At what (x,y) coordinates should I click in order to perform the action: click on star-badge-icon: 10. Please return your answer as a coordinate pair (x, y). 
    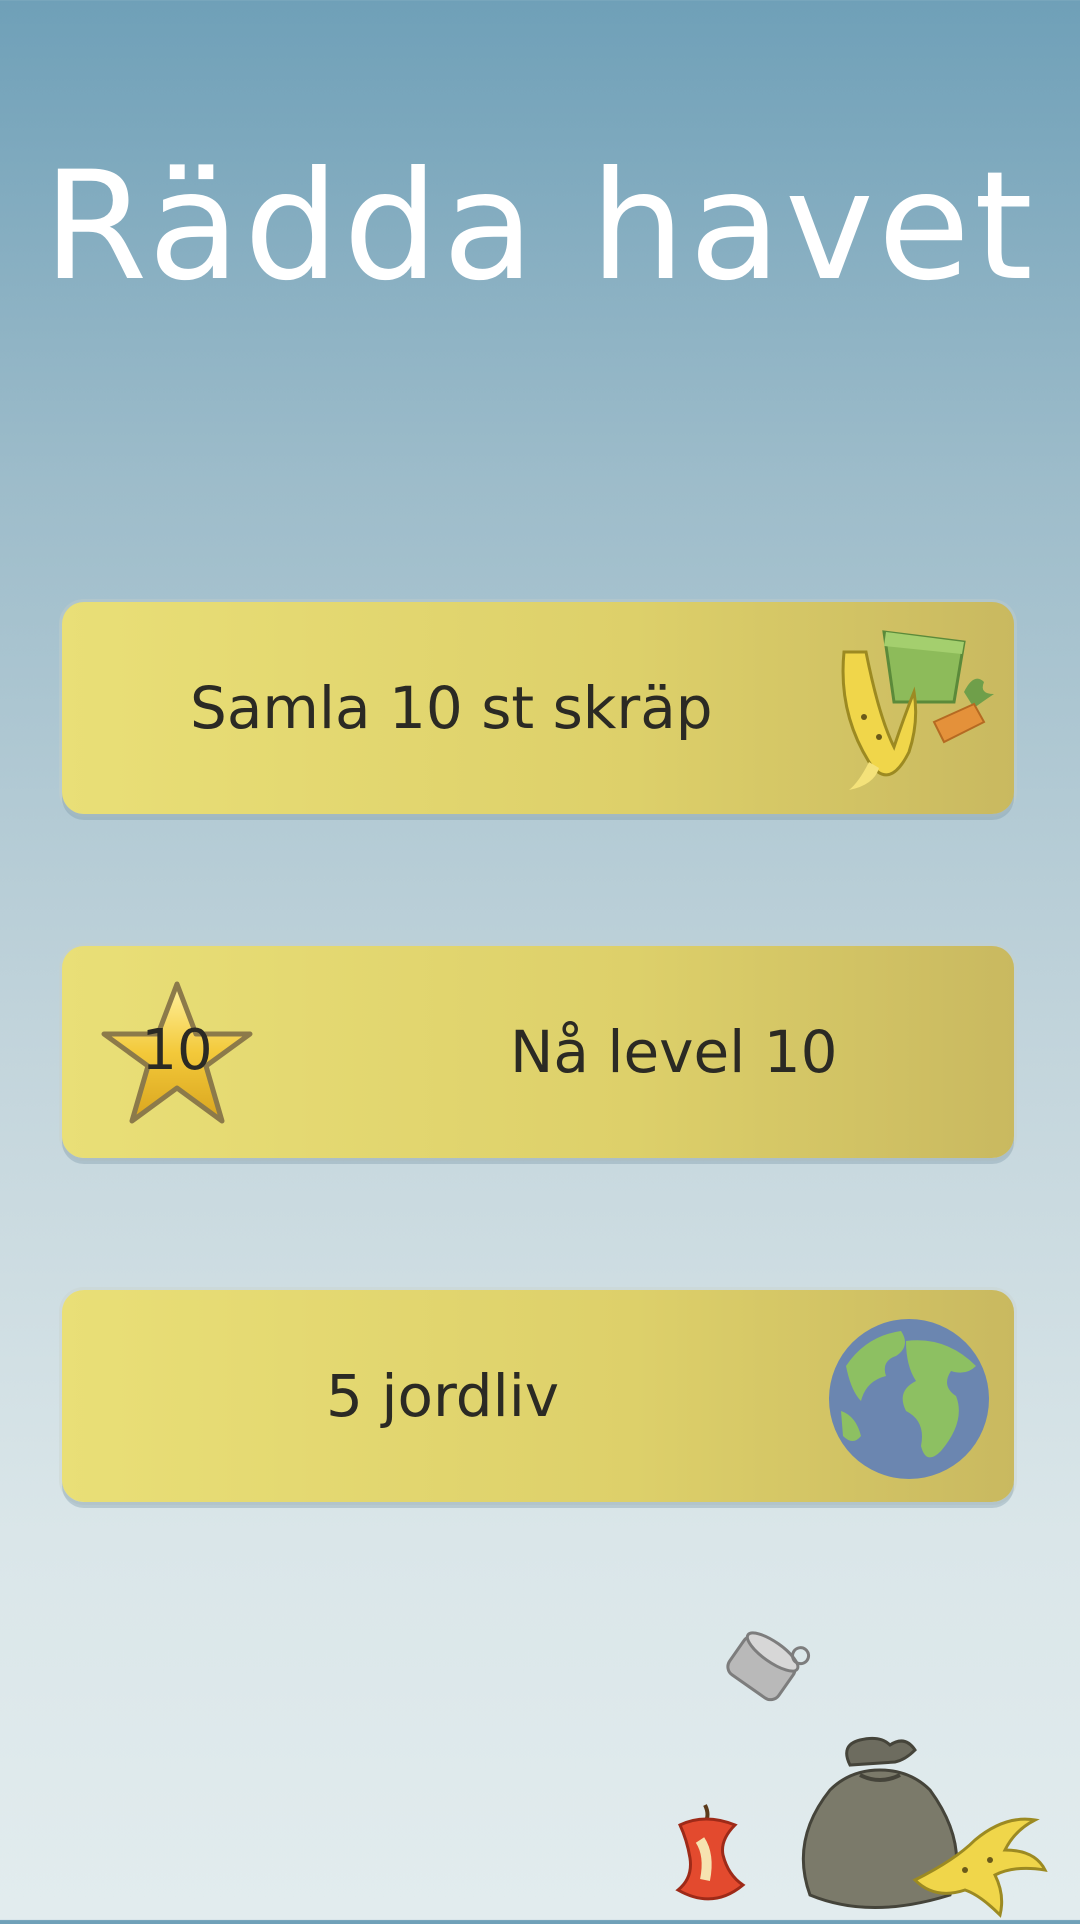
    Looking at the image, I should click on (177, 1056).